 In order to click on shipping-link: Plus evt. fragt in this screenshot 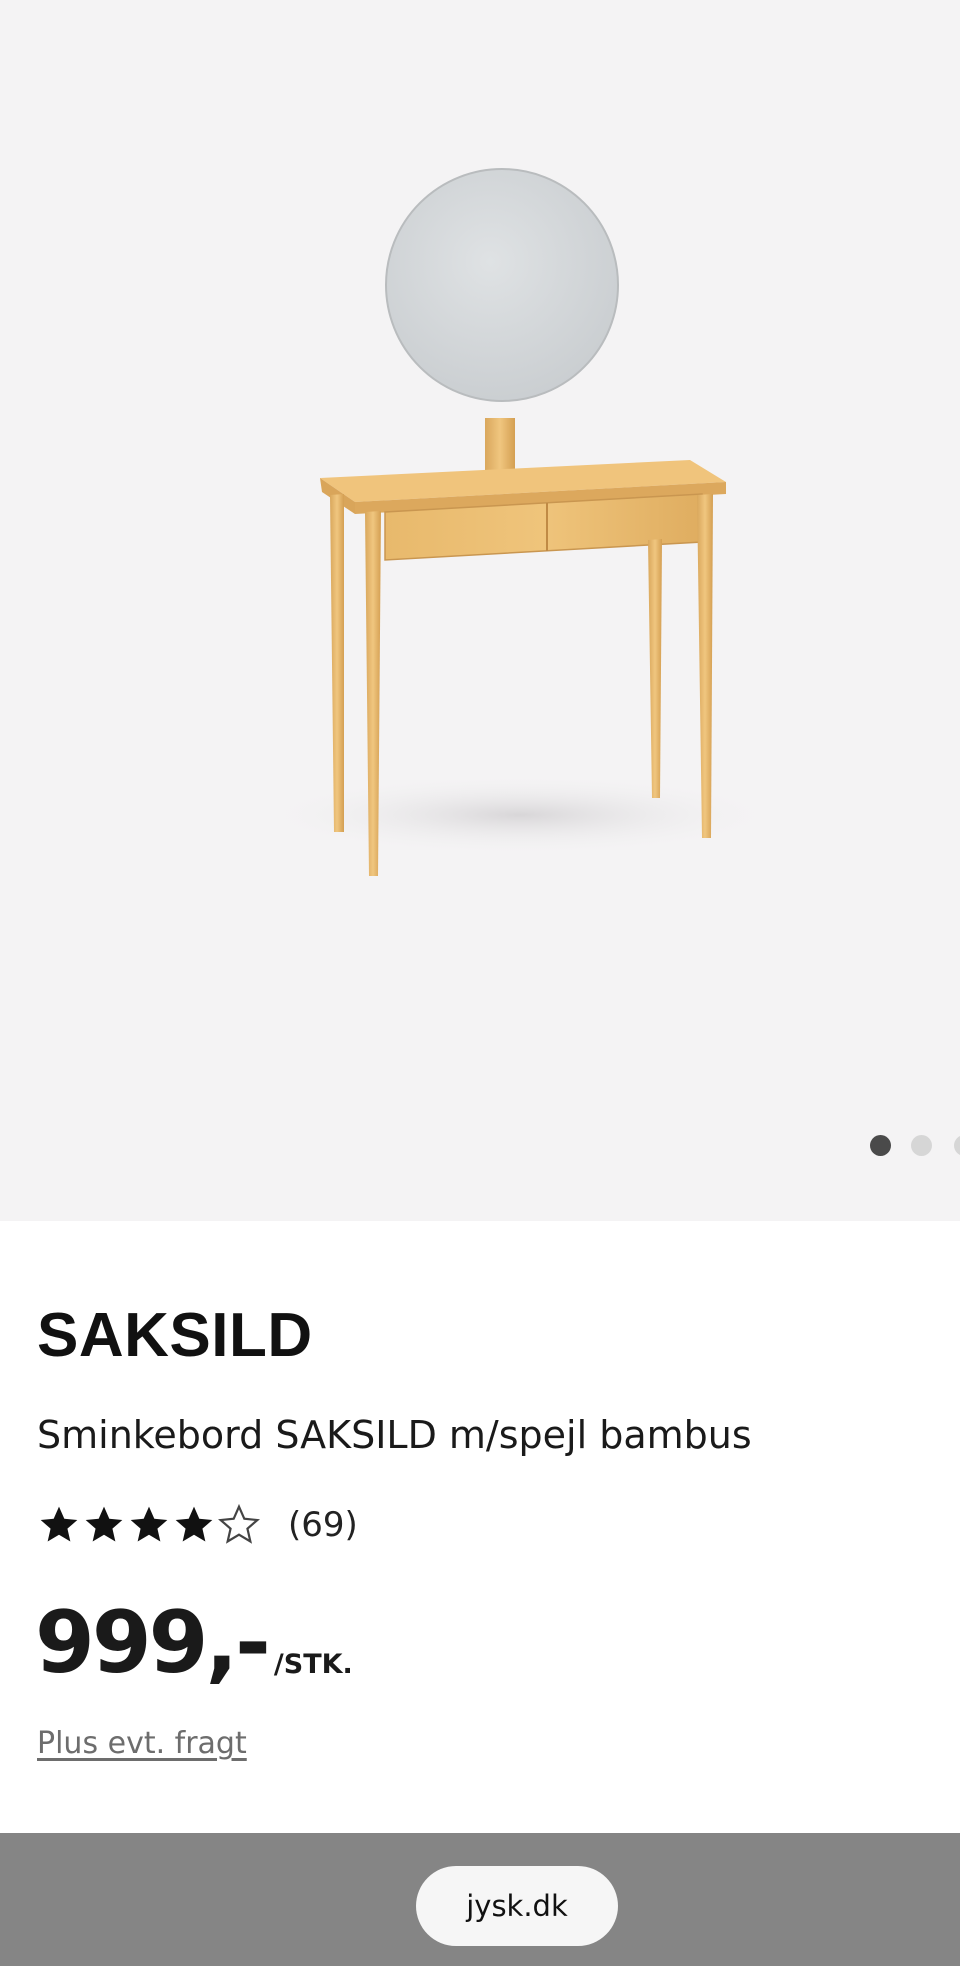, I will do `click(142, 1743)`.